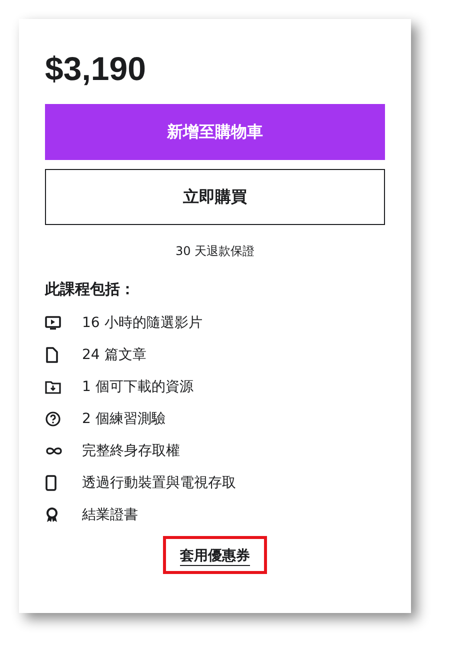 The image size is (450, 654). Describe the element at coordinates (215, 251) in the screenshot. I see `guarantee-text: 30 天退款保證` at that location.